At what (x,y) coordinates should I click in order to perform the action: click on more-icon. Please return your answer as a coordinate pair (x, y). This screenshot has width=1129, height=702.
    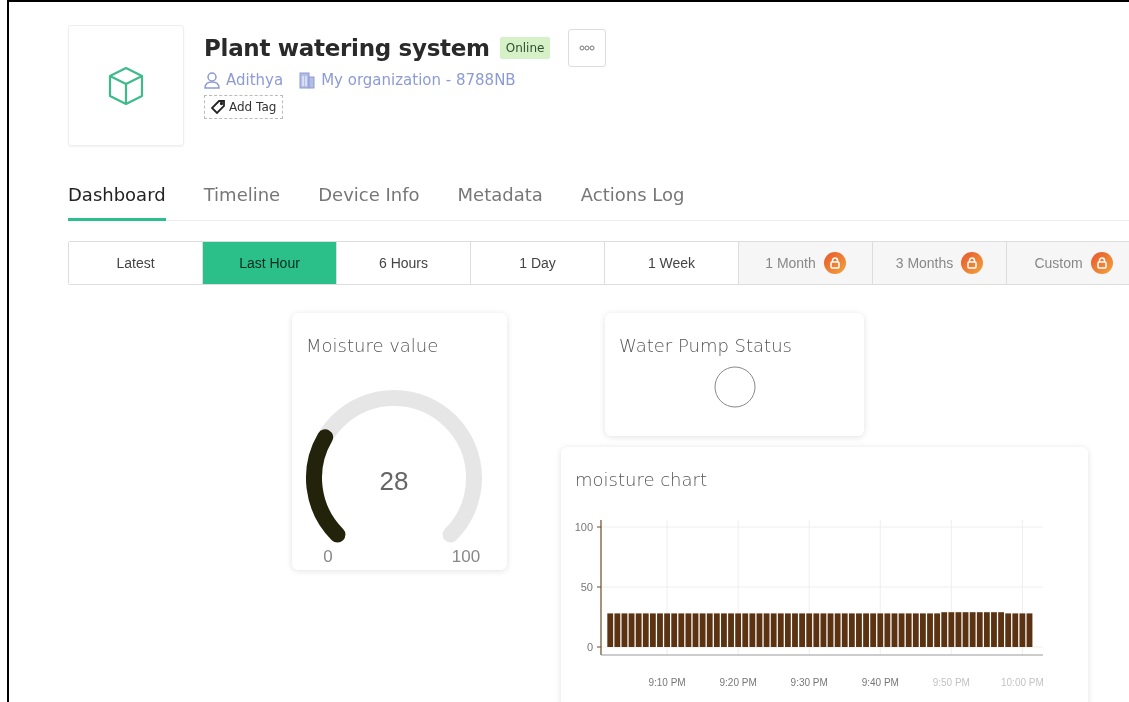
    Looking at the image, I should click on (587, 48).